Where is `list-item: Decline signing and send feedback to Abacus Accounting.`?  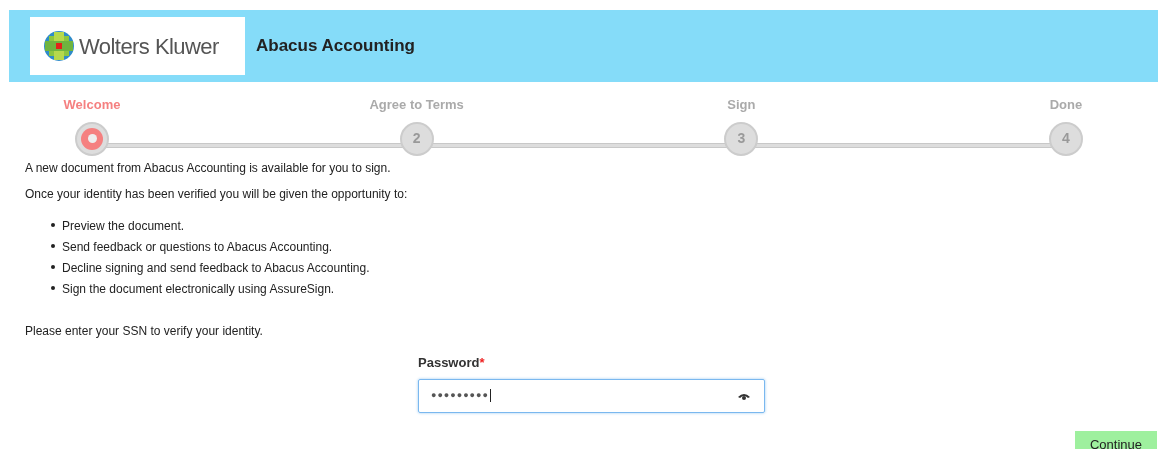 list-item: Decline signing and send feedback to Abacus Accounting. is located at coordinates (216, 268).